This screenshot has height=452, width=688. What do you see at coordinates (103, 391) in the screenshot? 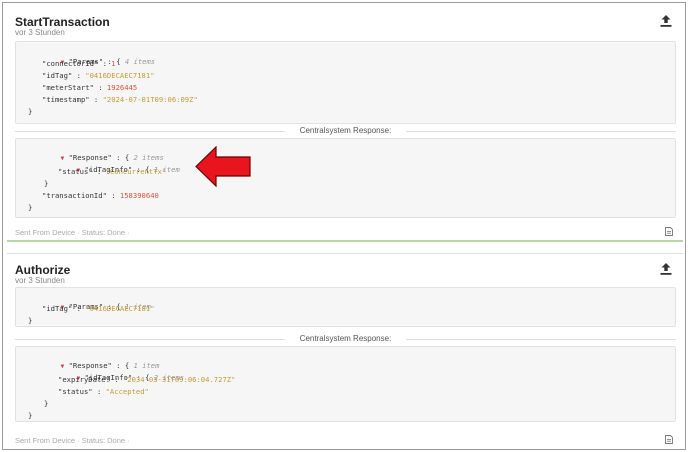
I see `json-row: "status" : "Accepted"` at bounding box center [103, 391].